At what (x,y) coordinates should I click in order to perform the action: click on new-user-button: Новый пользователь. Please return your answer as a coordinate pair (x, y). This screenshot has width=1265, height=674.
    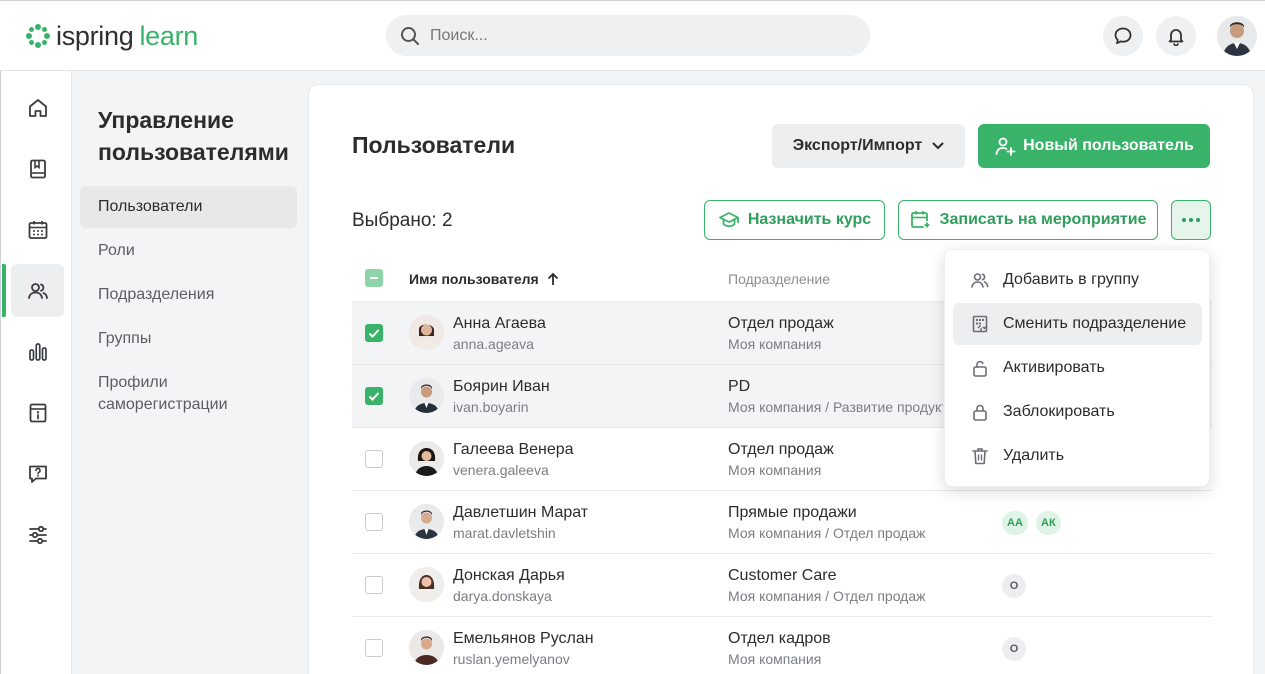
    Looking at the image, I should click on (1094, 146).